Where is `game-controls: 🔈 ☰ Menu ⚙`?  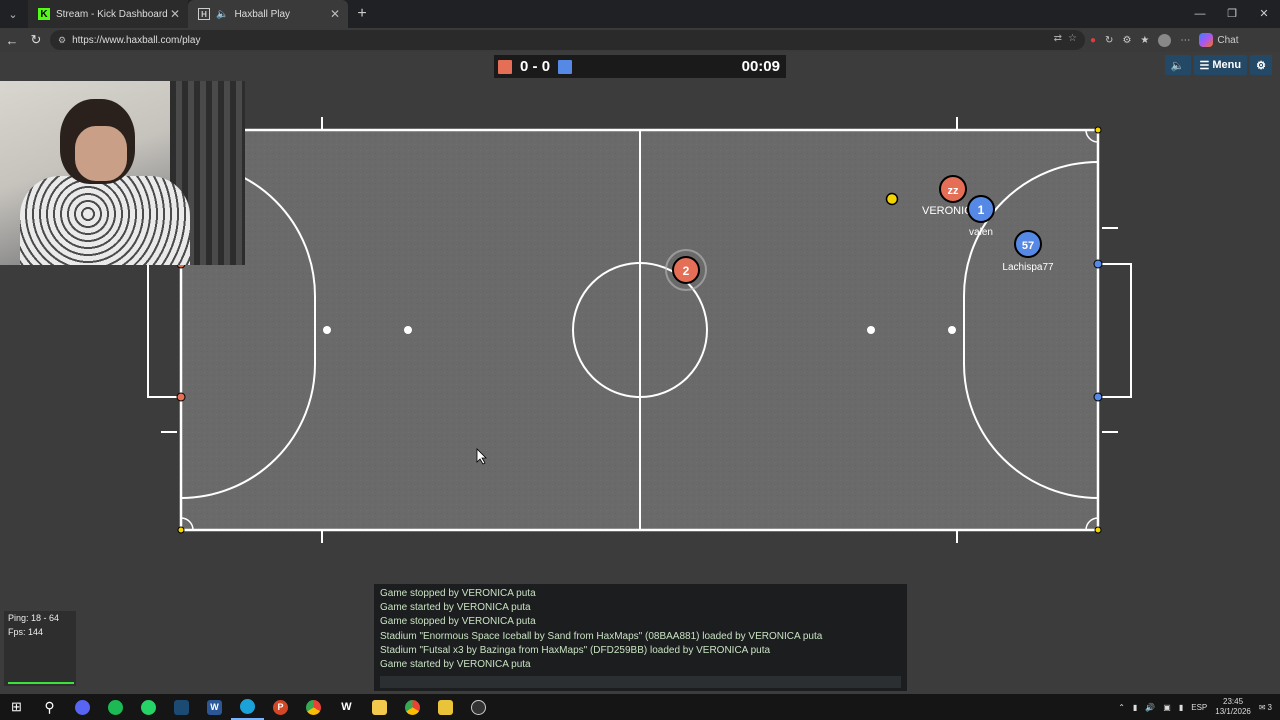
game-controls: 🔈 ☰ Menu ⚙ is located at coordinates (1218, 65).